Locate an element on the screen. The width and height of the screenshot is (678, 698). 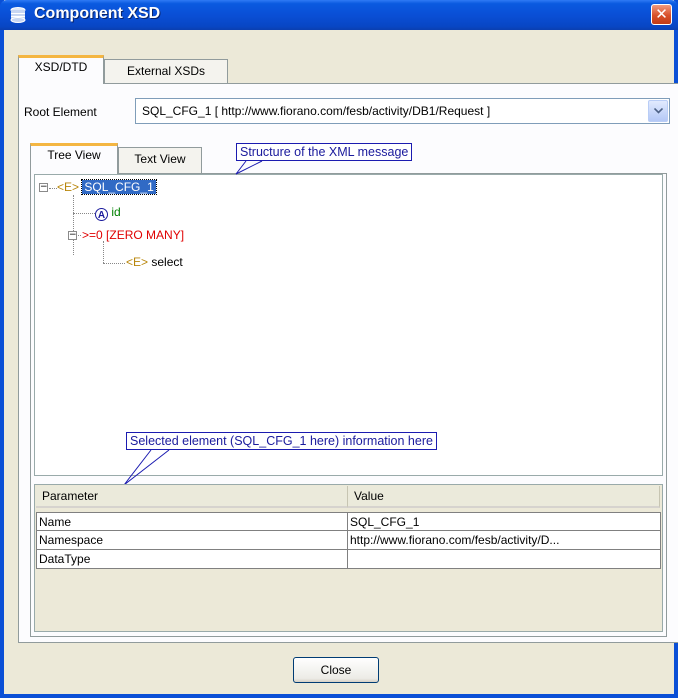
table-cell: DataType is located at coordinates (192, 559).